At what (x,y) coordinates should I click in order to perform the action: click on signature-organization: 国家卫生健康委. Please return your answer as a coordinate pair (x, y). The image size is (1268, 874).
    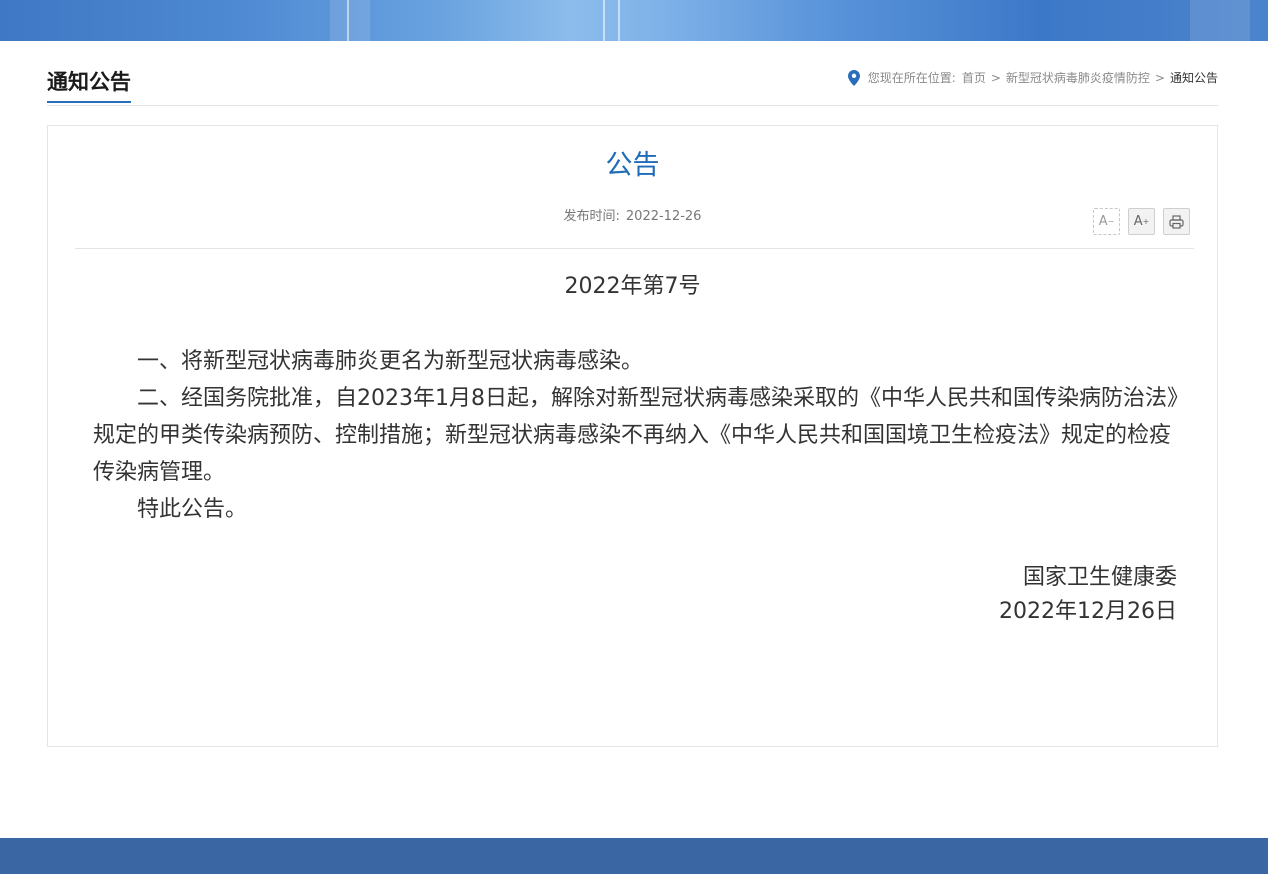
    Looking at the image, I should click on (1099, 577).